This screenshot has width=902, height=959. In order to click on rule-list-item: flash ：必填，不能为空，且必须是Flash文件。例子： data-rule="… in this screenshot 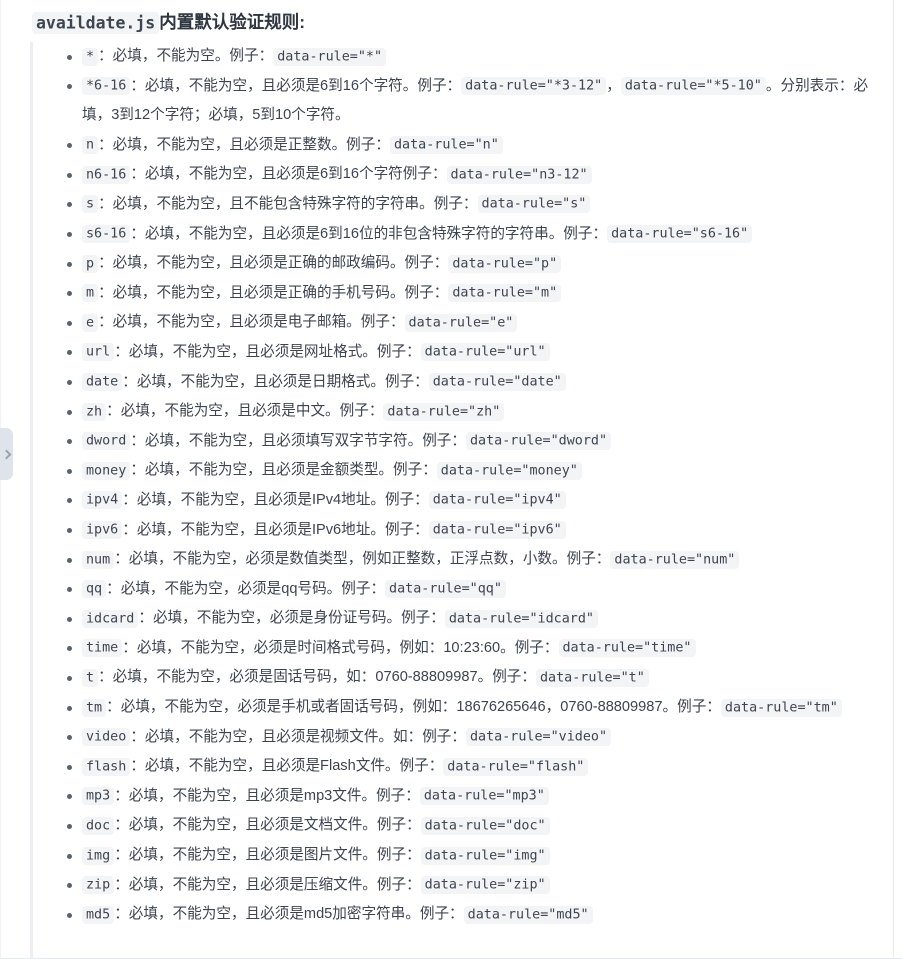, I will do `click(446, 767)`.